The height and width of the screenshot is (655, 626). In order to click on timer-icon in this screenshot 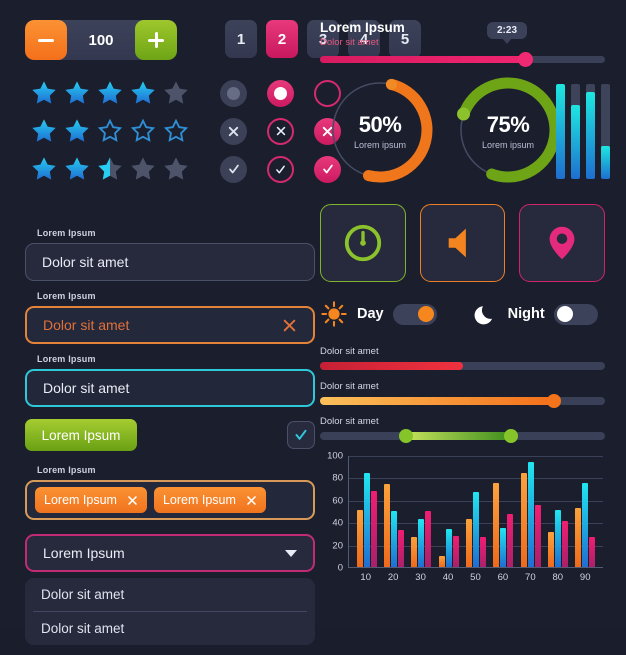, I will do `click(362, 243)`.